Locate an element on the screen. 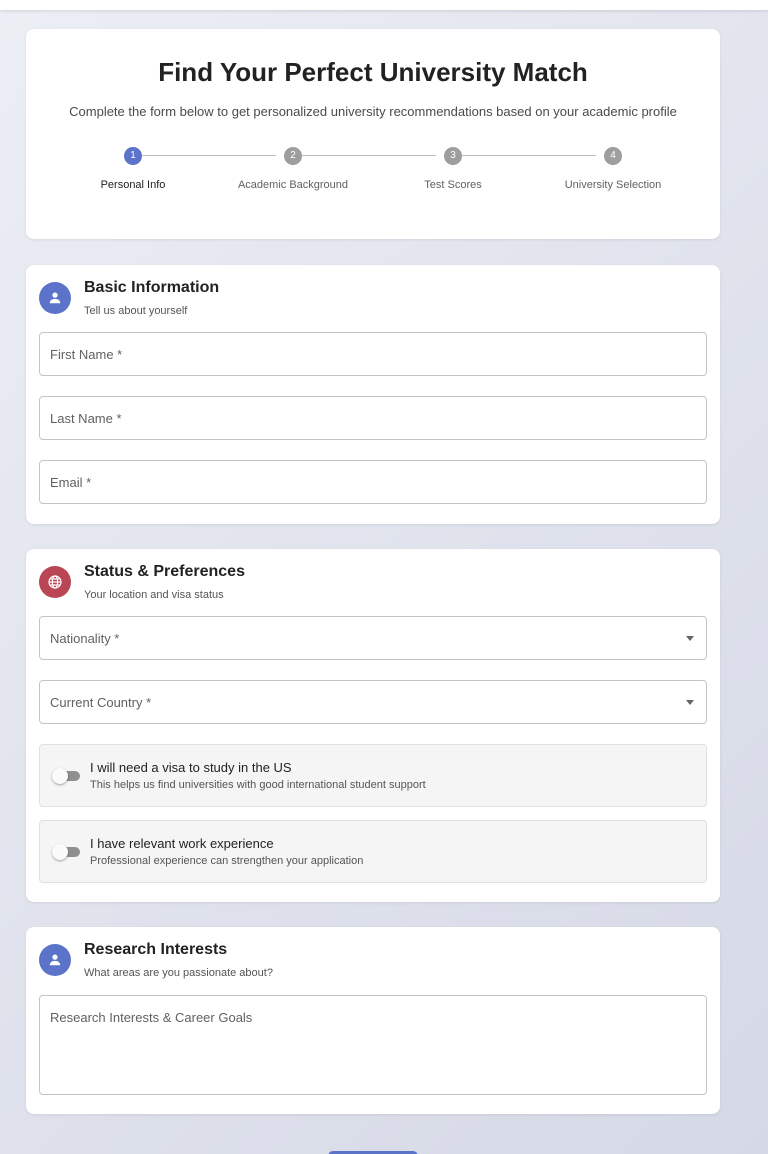 This screenshot has width=768, height=1154. section-subtitle: Tell us about yourself is located at coordinates (136, 311).